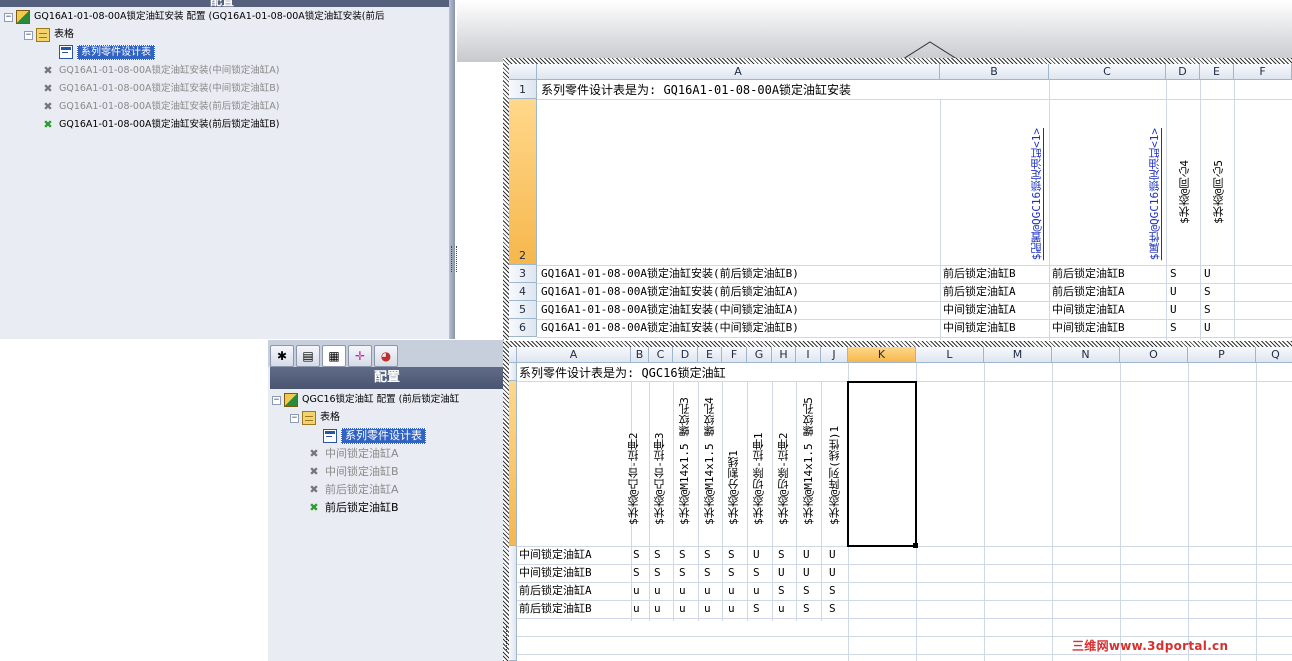  What do you see at coordinates (710, 355) in the screenshot?
I see `column-header-E: E` at bounding box center [710, 355].